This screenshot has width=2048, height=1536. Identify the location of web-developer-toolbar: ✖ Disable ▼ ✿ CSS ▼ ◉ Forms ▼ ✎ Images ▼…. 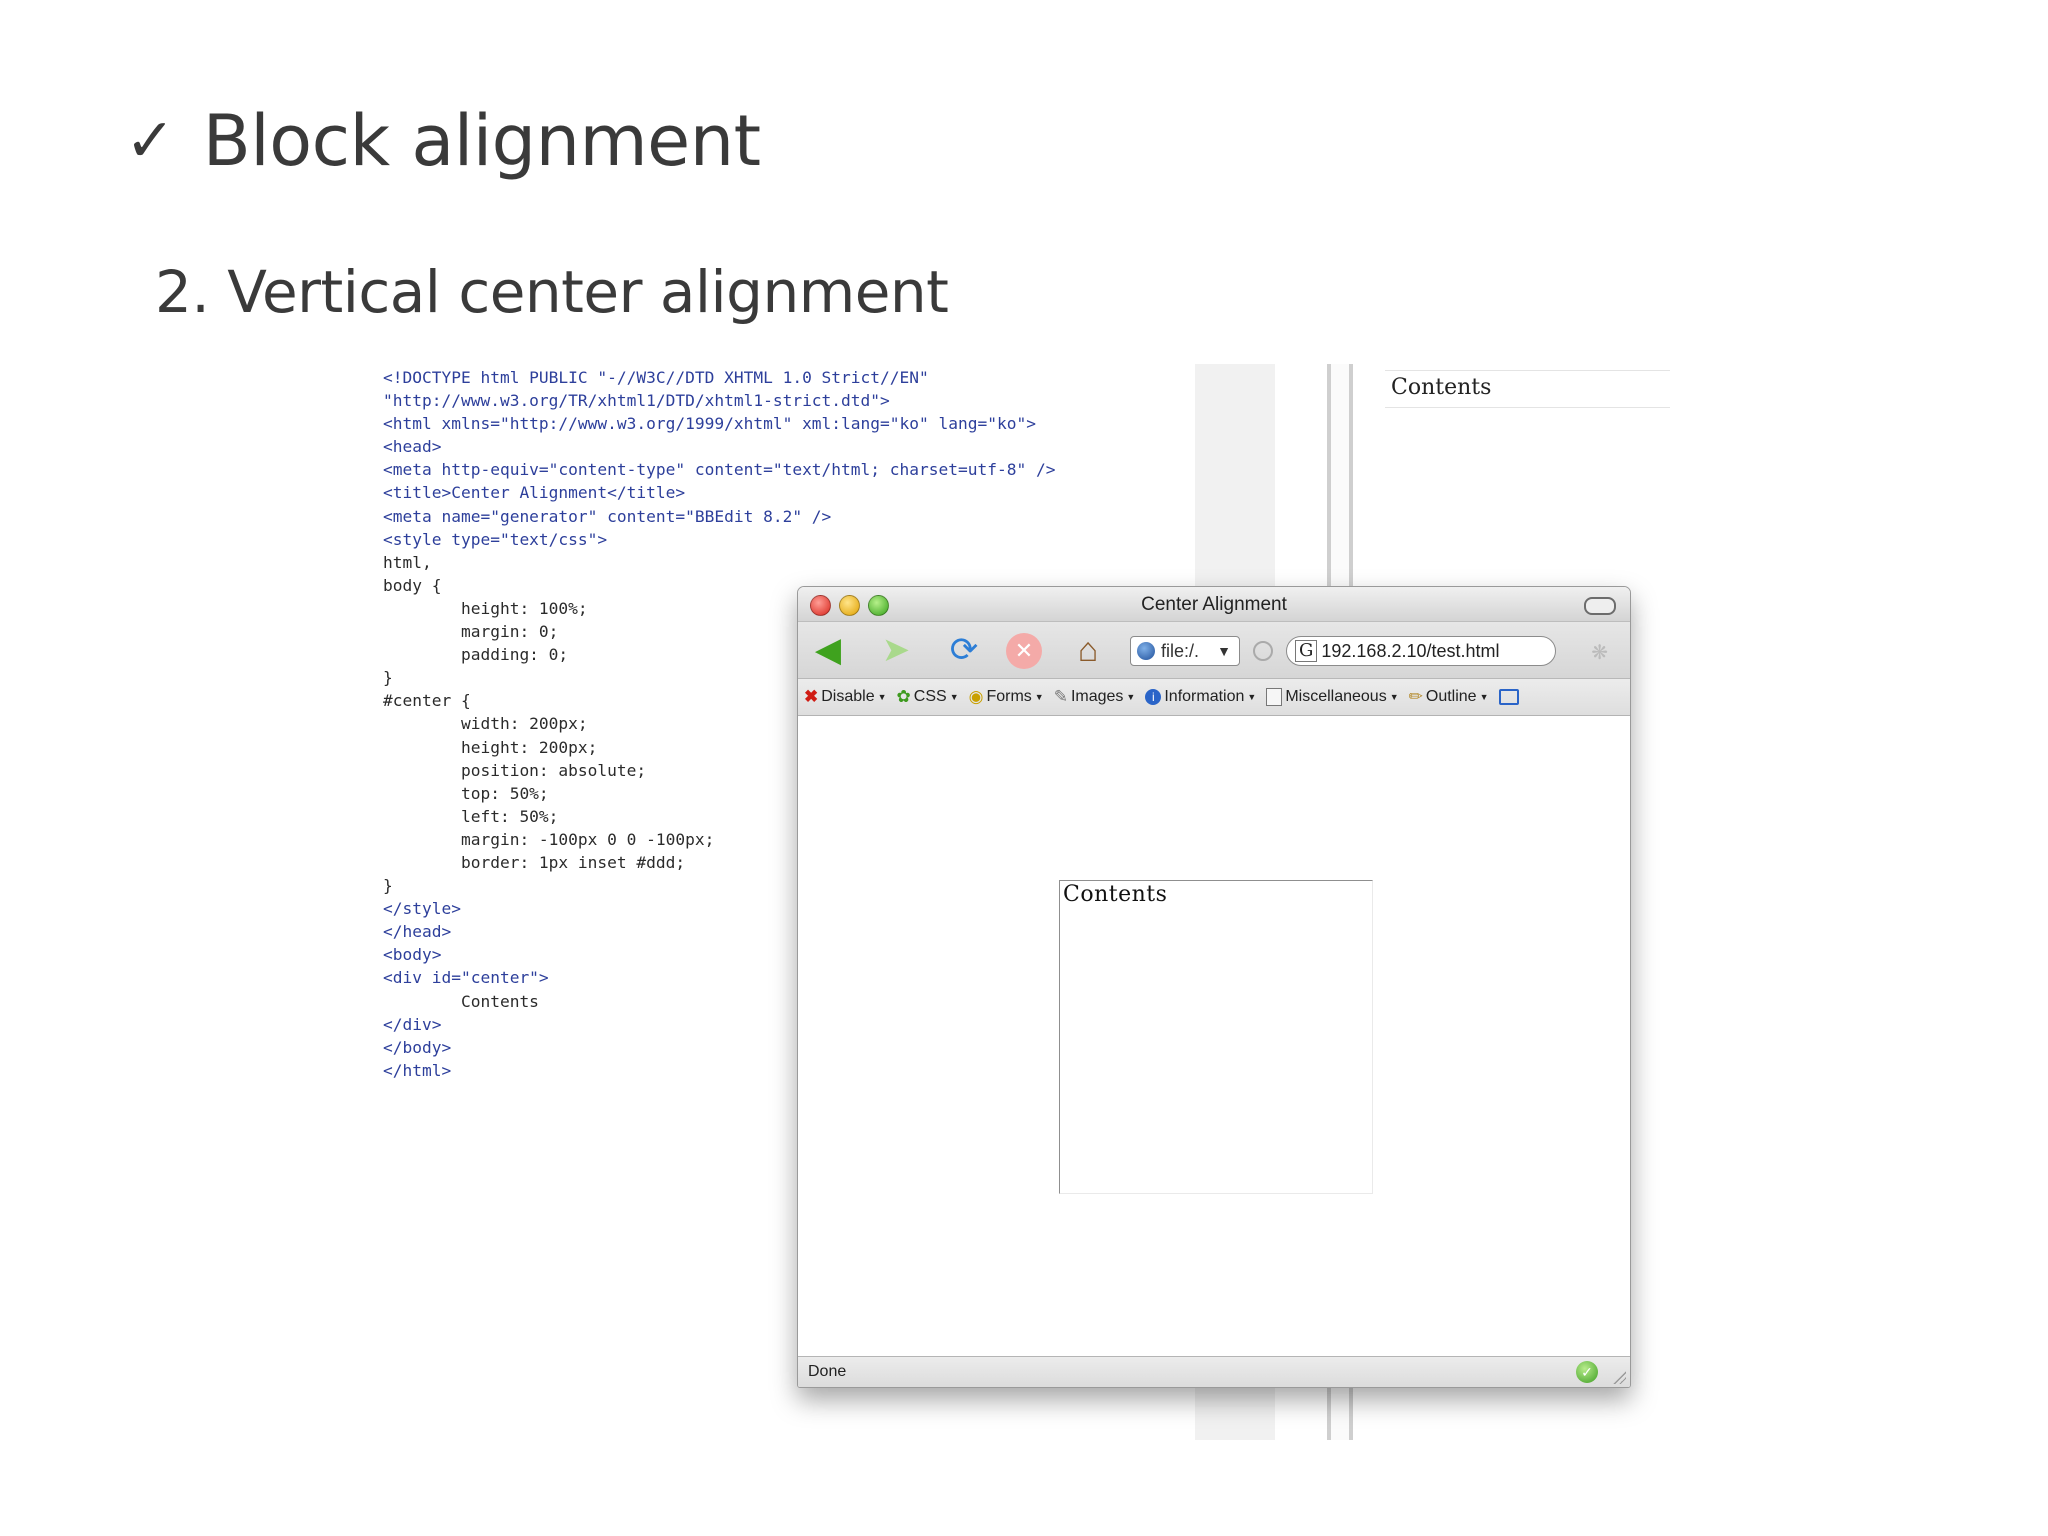
(1214, 697).